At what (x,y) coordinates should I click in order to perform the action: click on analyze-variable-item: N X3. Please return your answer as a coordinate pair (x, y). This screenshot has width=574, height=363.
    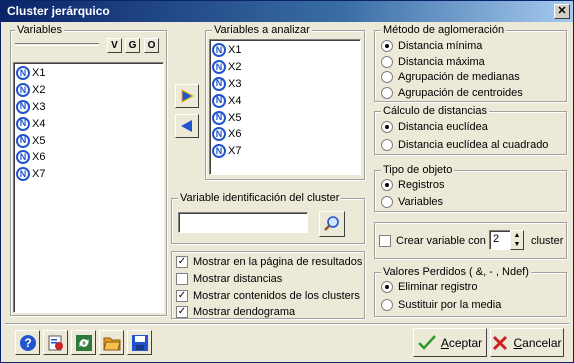
    Looking at the image, I should click on (285, 84).